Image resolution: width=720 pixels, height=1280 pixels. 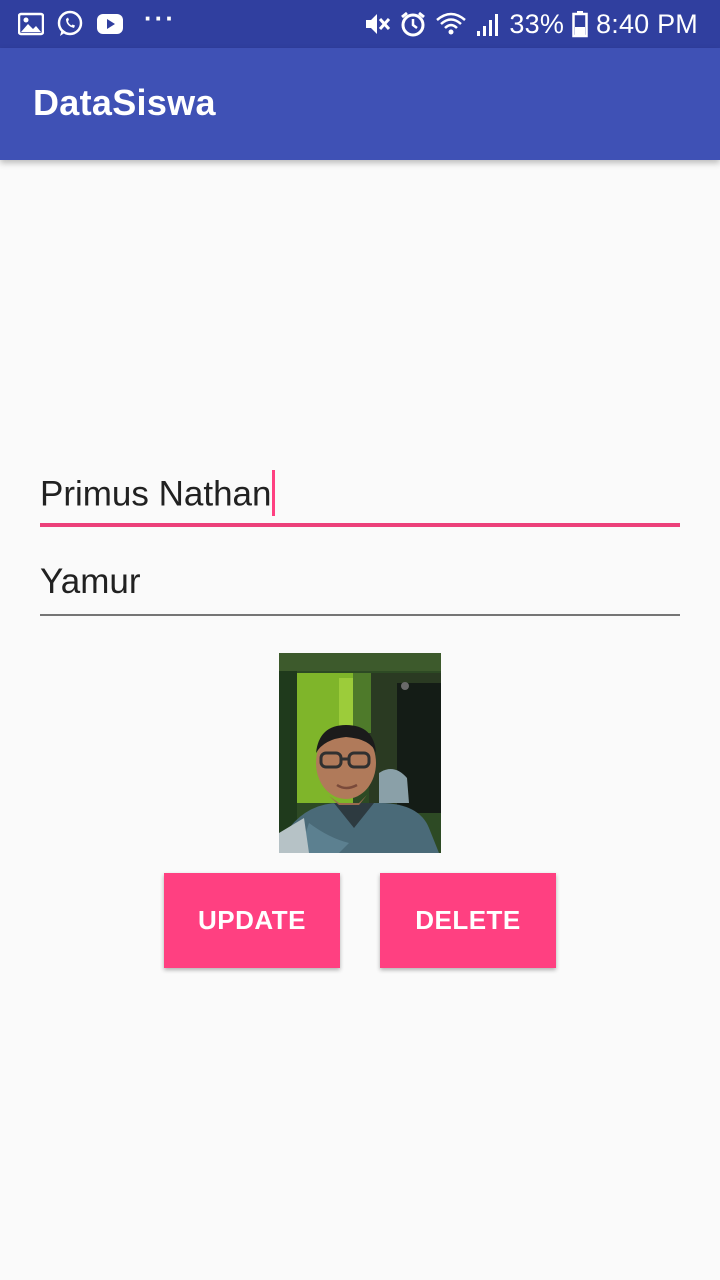 I want to click on text-cursor, so click(x=274, y=493).